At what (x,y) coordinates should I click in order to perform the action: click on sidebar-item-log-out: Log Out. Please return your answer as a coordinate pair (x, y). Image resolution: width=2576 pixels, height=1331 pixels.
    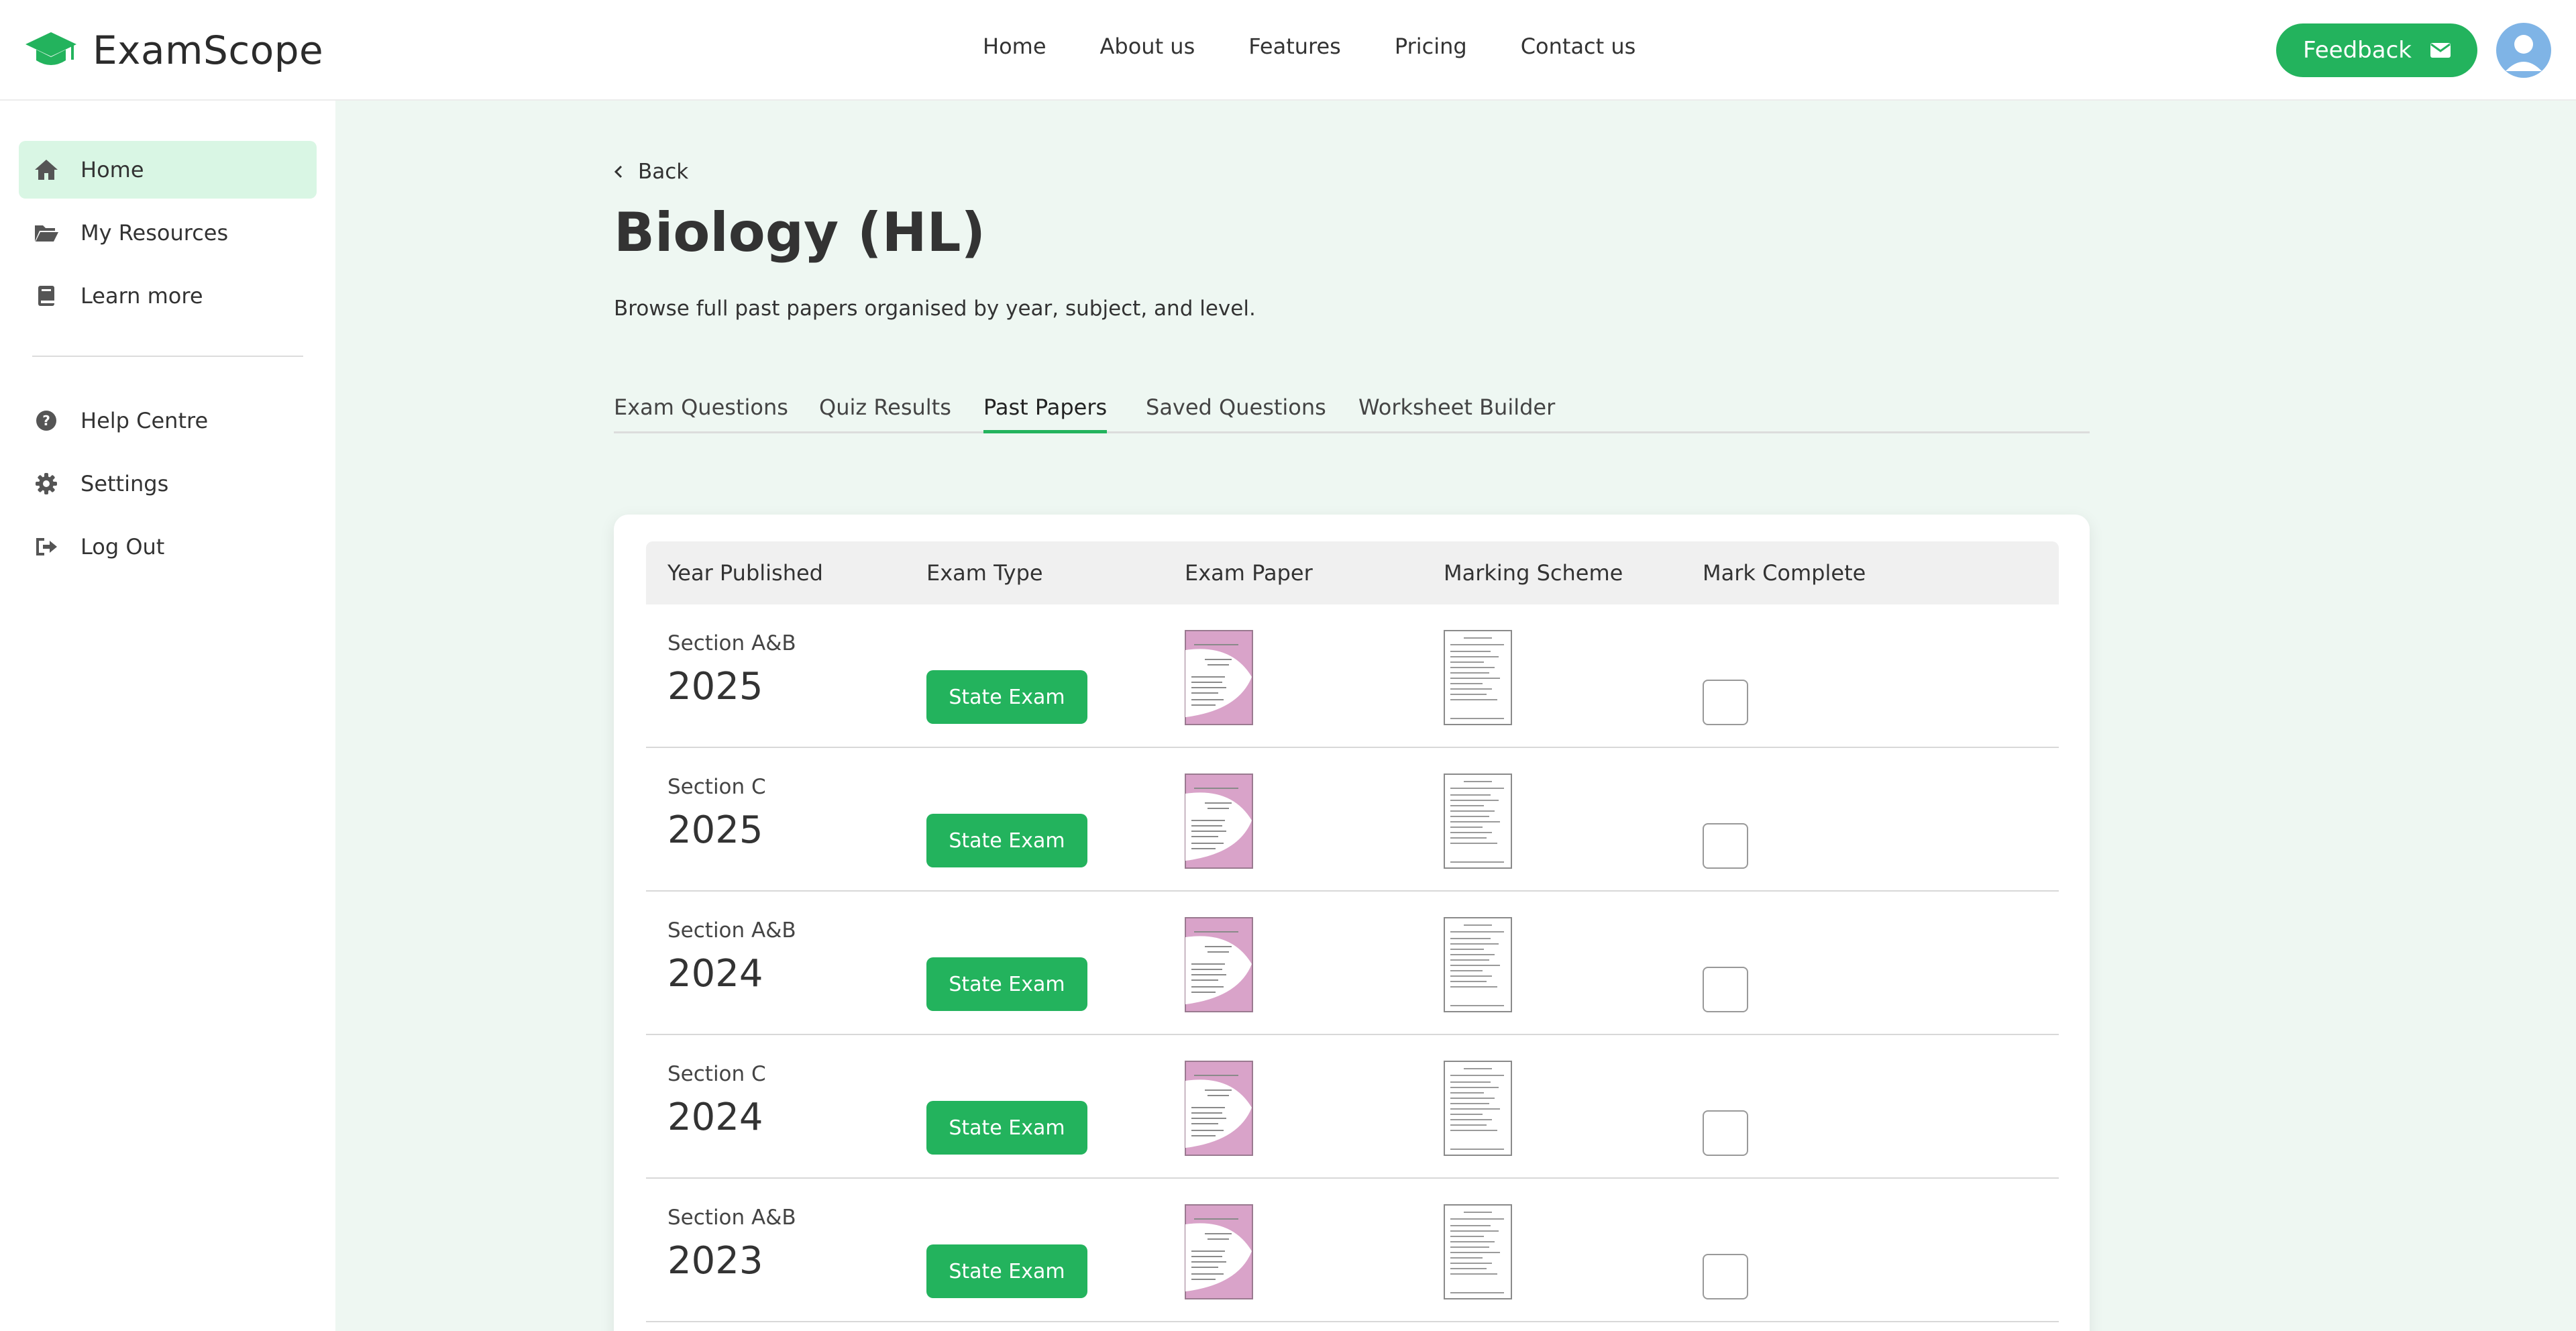
    Looking at the image, I should click on (168, 547).